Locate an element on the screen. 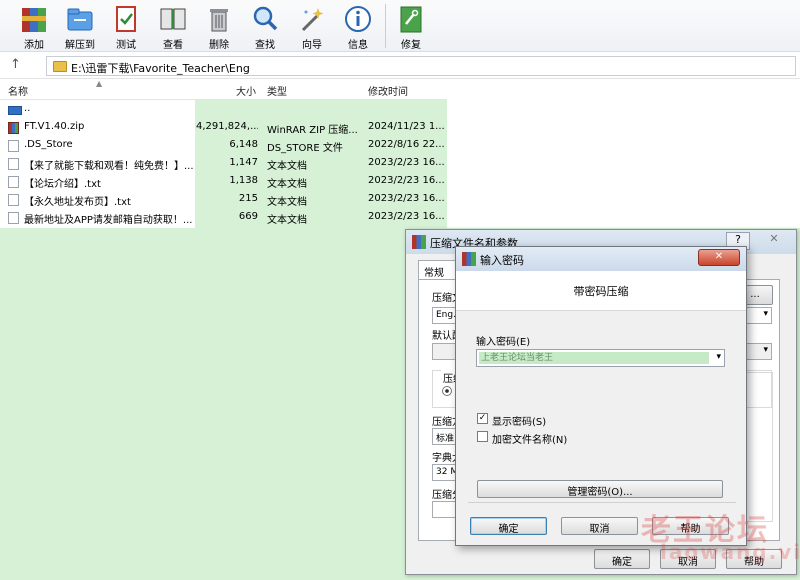 This screenshot has height=580, width=800. find-icon is located at coordinates (265, 19).